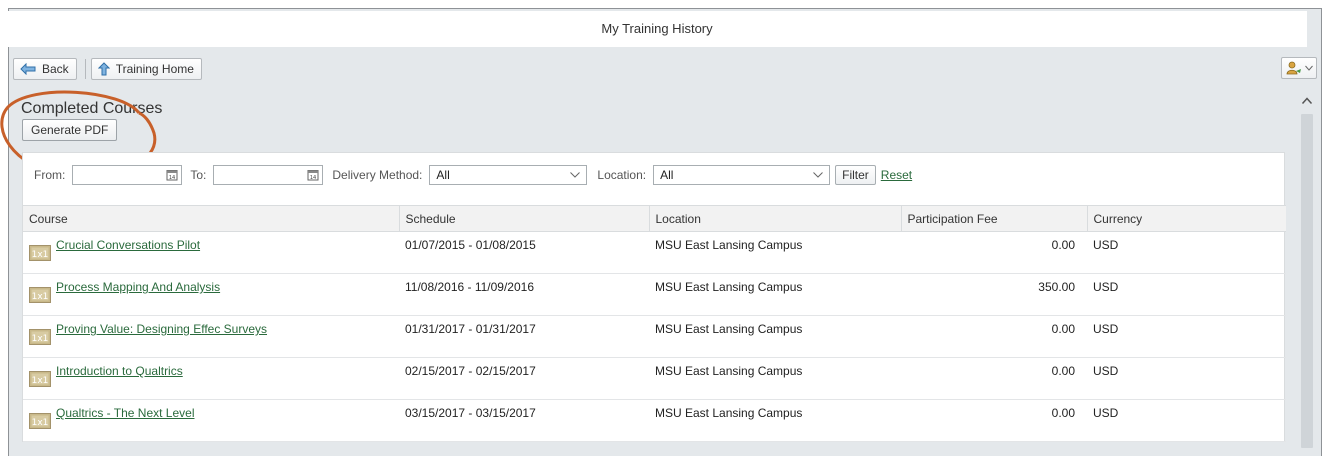 Image resolution: width=1325 pixels, height=456 pixels. Describe the element at coordinates (994, 218) in the screenshot. I see `column-header-fee: Participation Fee` at that location.